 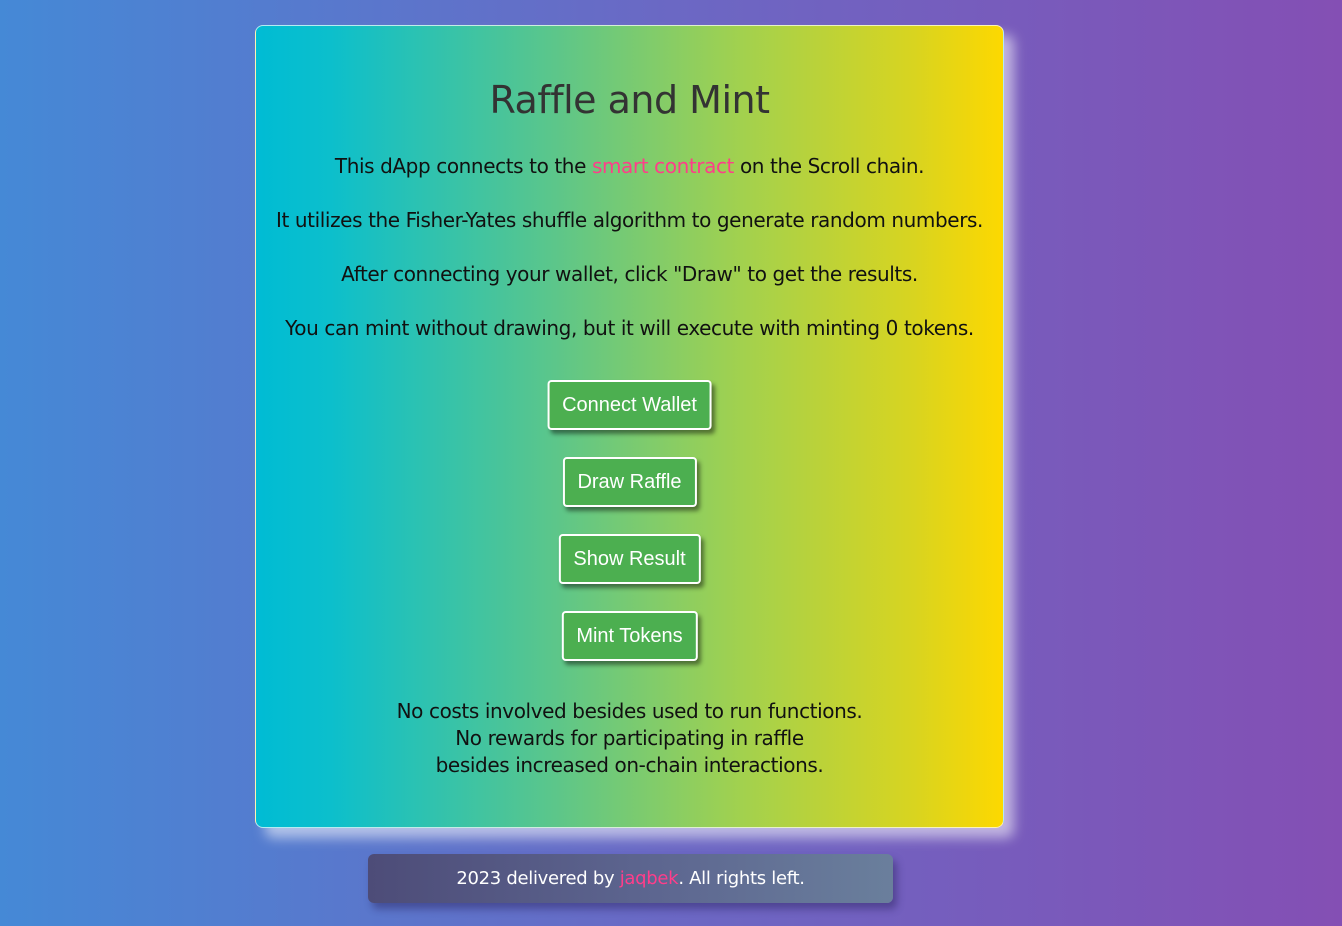 I want to click on author-link: jaqbek, so click(x=649, y=878).